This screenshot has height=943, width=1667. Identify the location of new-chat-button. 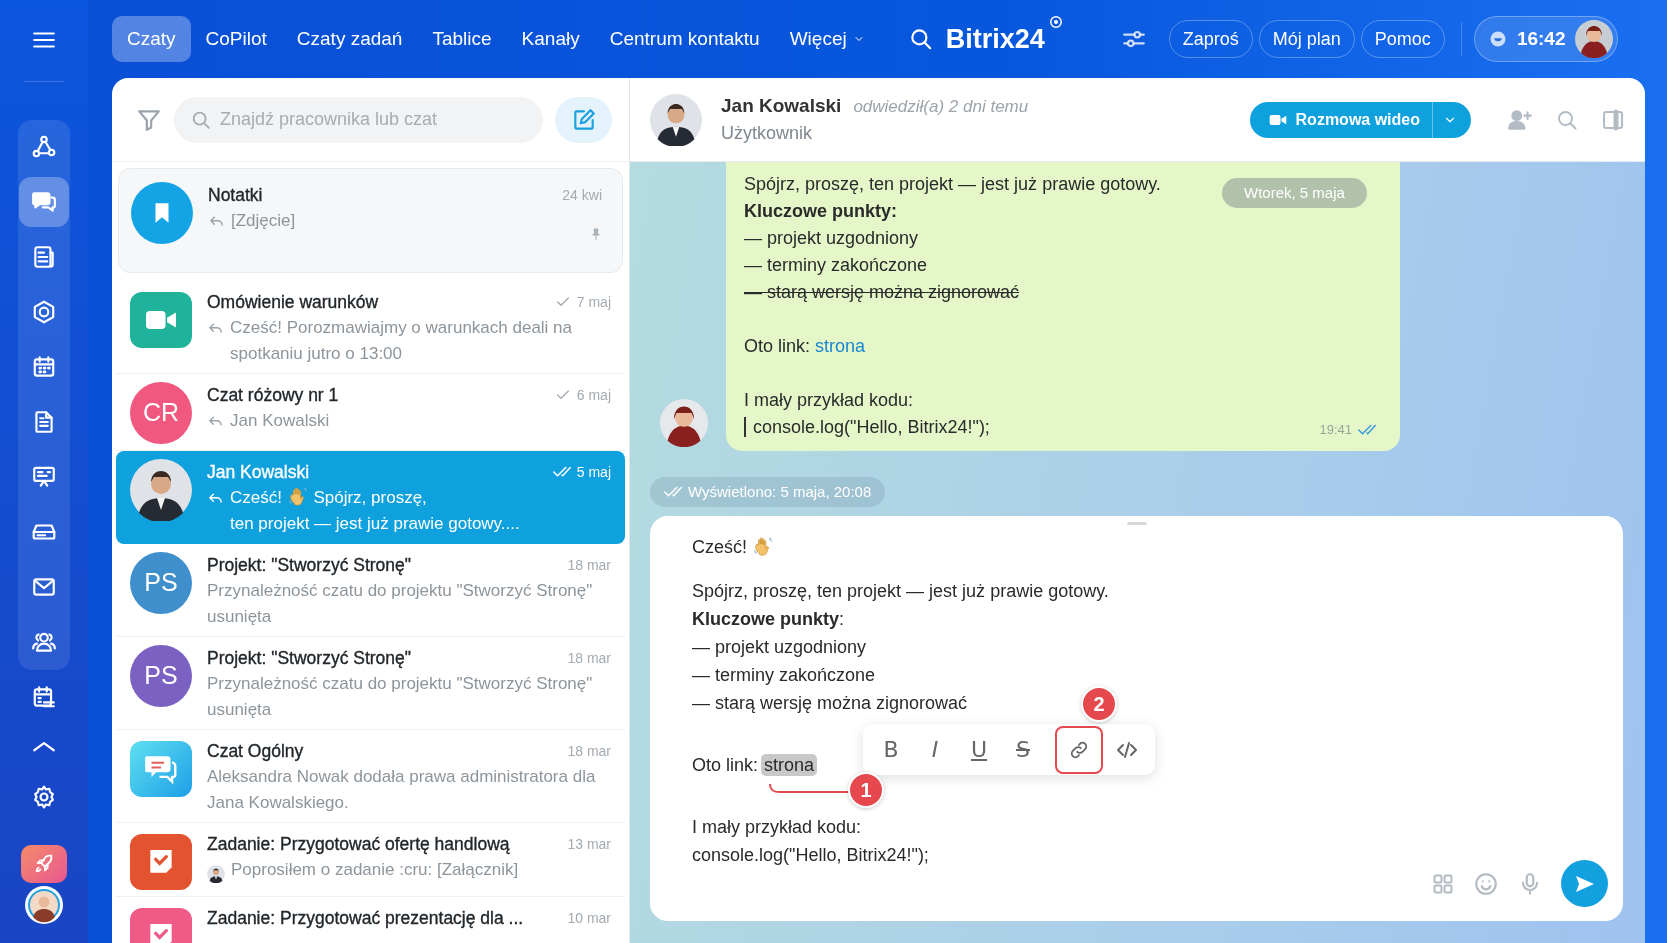
(583, 119).